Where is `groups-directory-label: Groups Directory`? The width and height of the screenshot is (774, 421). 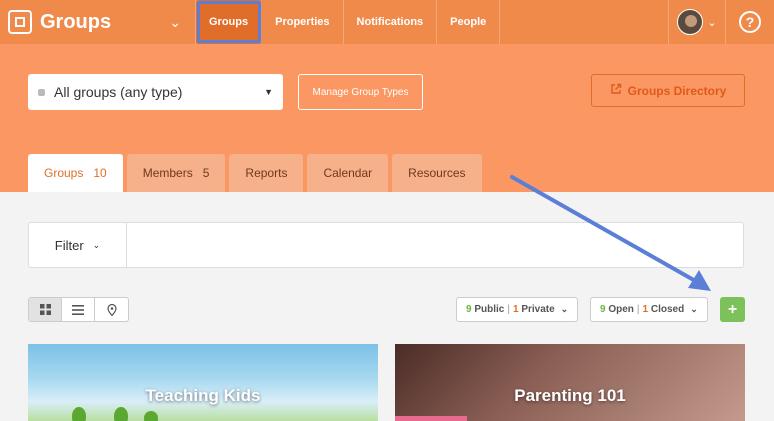
groups-directory-label: Groups Directory is located at coordinates (677, 90).